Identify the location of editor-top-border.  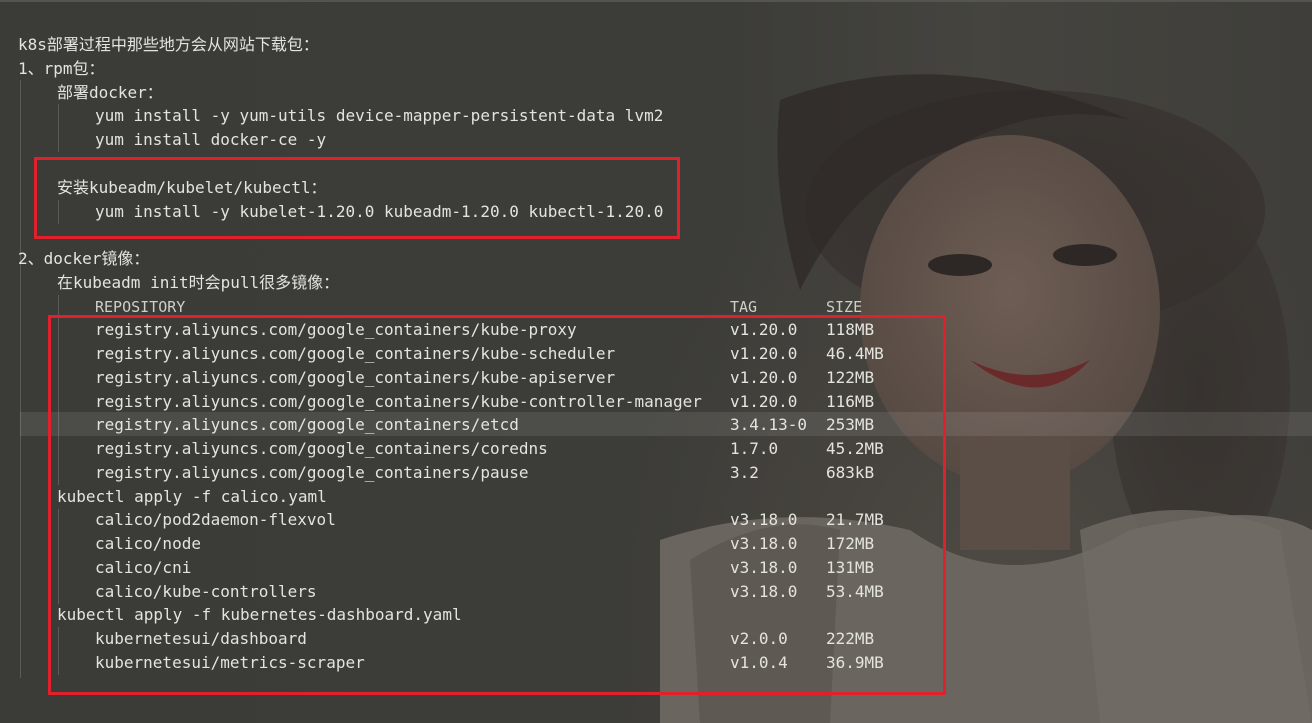
(656, 1).